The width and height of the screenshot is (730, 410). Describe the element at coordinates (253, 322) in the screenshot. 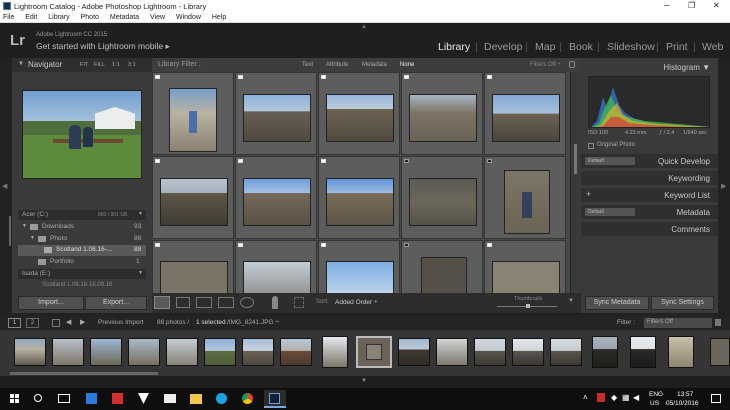

I see `selected-filename: /IMG_8241.JPG ÷` at that location.